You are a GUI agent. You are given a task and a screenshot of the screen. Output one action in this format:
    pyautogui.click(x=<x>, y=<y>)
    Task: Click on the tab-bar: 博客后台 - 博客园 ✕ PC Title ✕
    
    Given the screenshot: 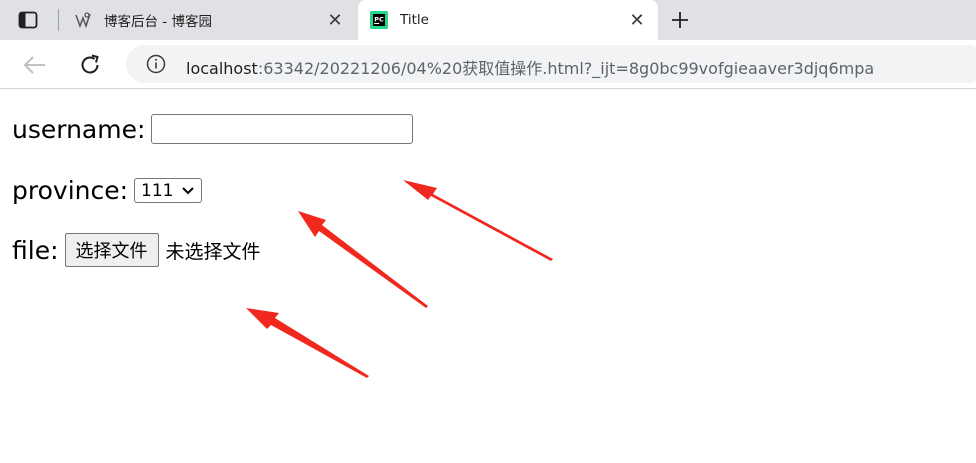 What is the action you would take?
    pyautogui.click(x=488, y=20)
    